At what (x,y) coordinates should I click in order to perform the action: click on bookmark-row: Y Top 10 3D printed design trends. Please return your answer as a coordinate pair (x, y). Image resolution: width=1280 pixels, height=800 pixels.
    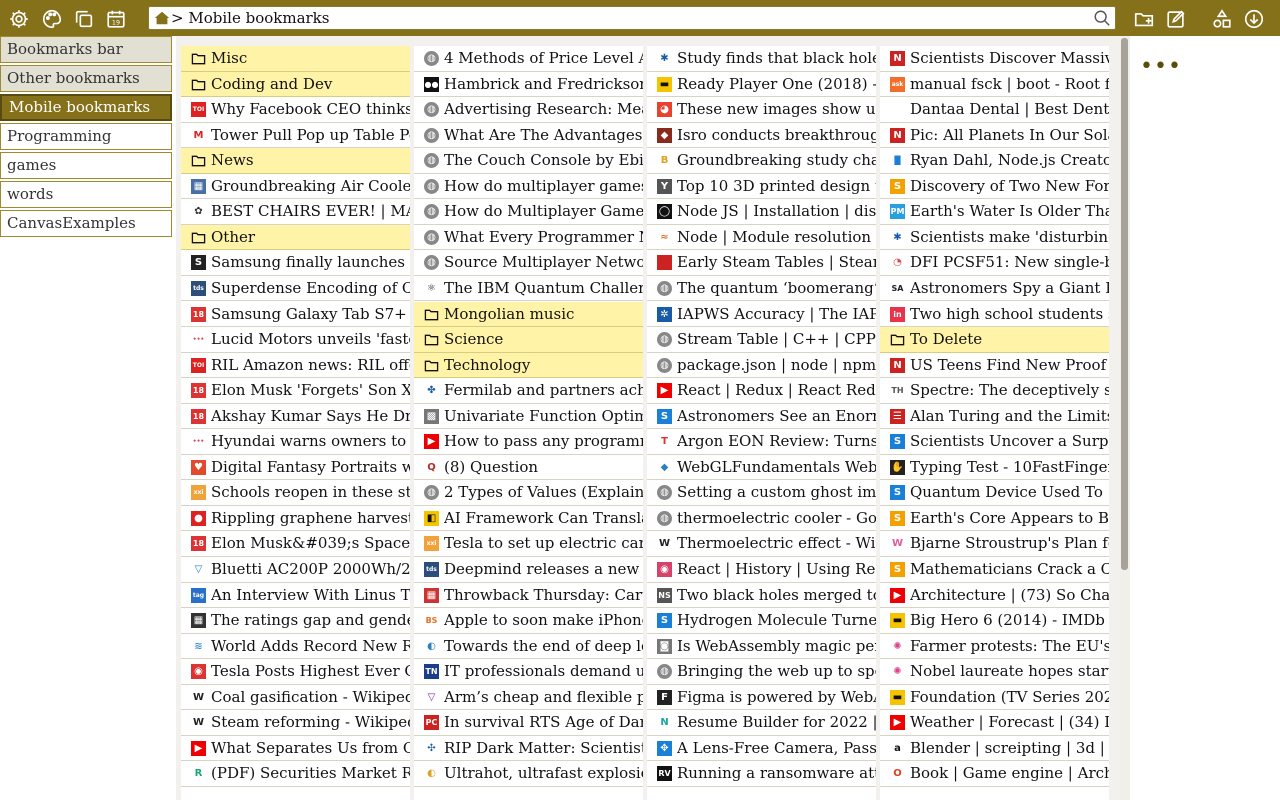
    Looking at the image, I should click on (761, 187).